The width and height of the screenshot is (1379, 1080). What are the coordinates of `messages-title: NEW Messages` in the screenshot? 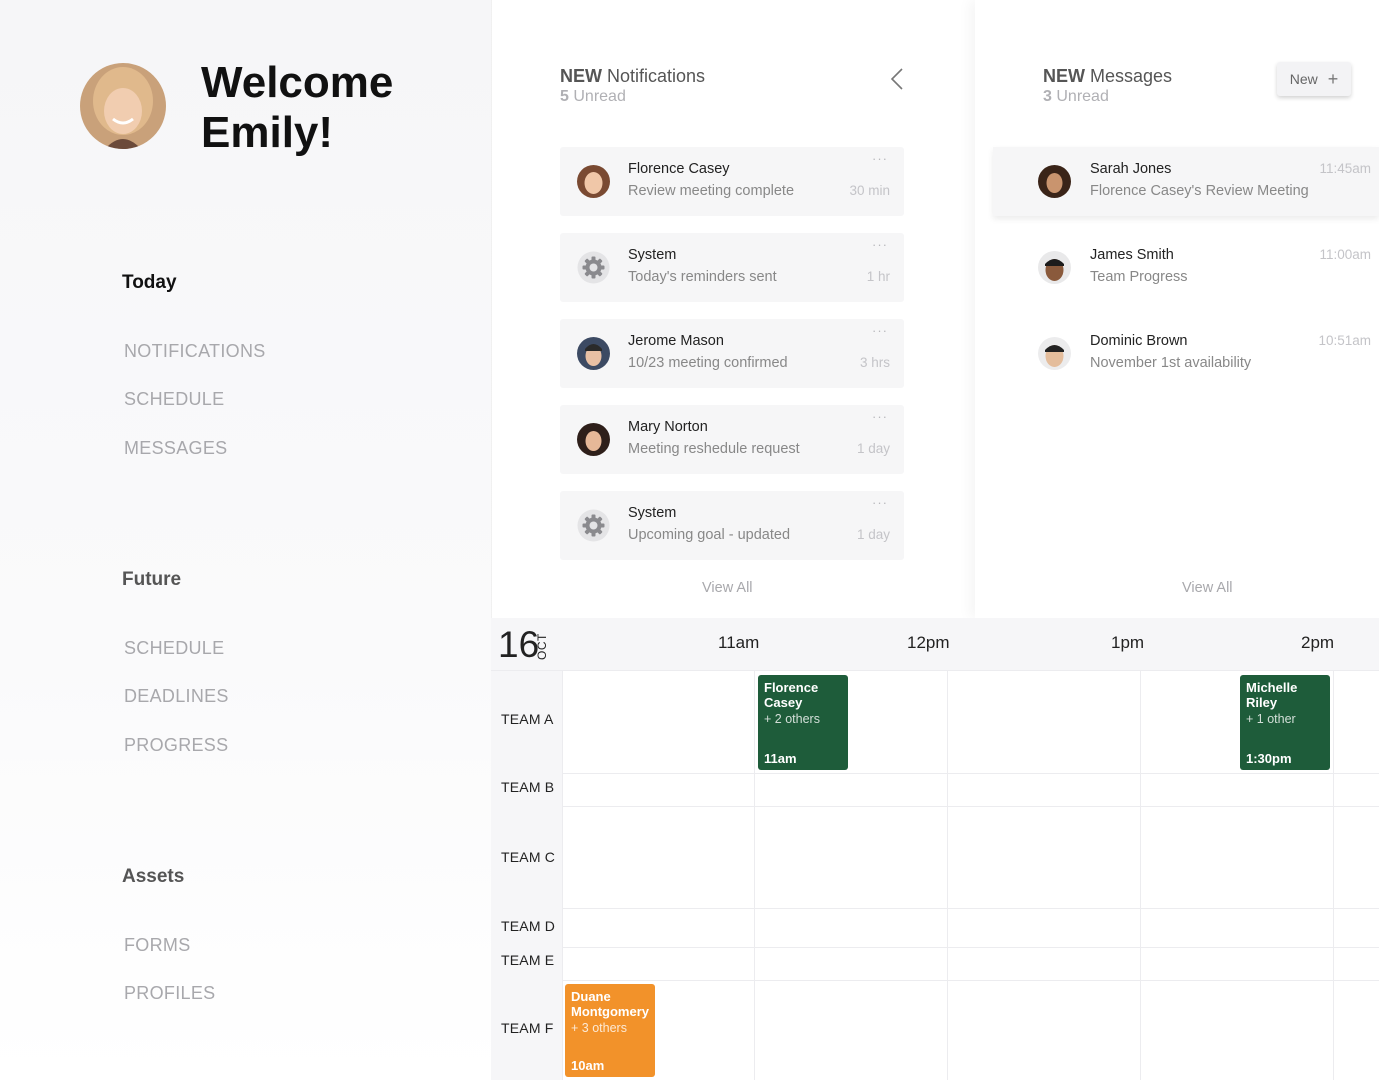 It's located at (1107, 76).